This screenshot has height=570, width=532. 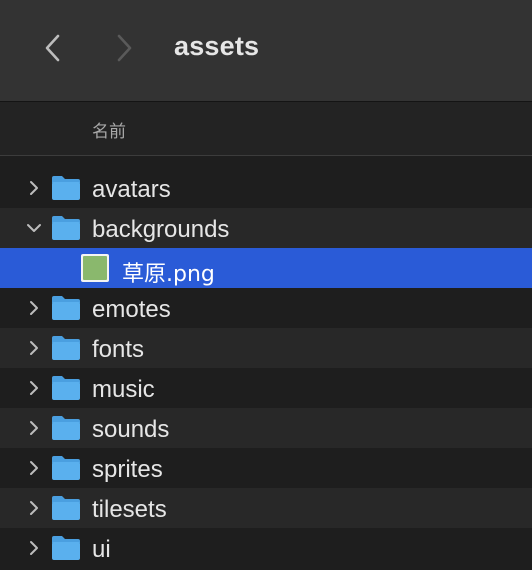 What do you see at coordinates (266, 188) in the screenshot?
I see `list-item-avatars: avatars` at bounding box center [266, 188].